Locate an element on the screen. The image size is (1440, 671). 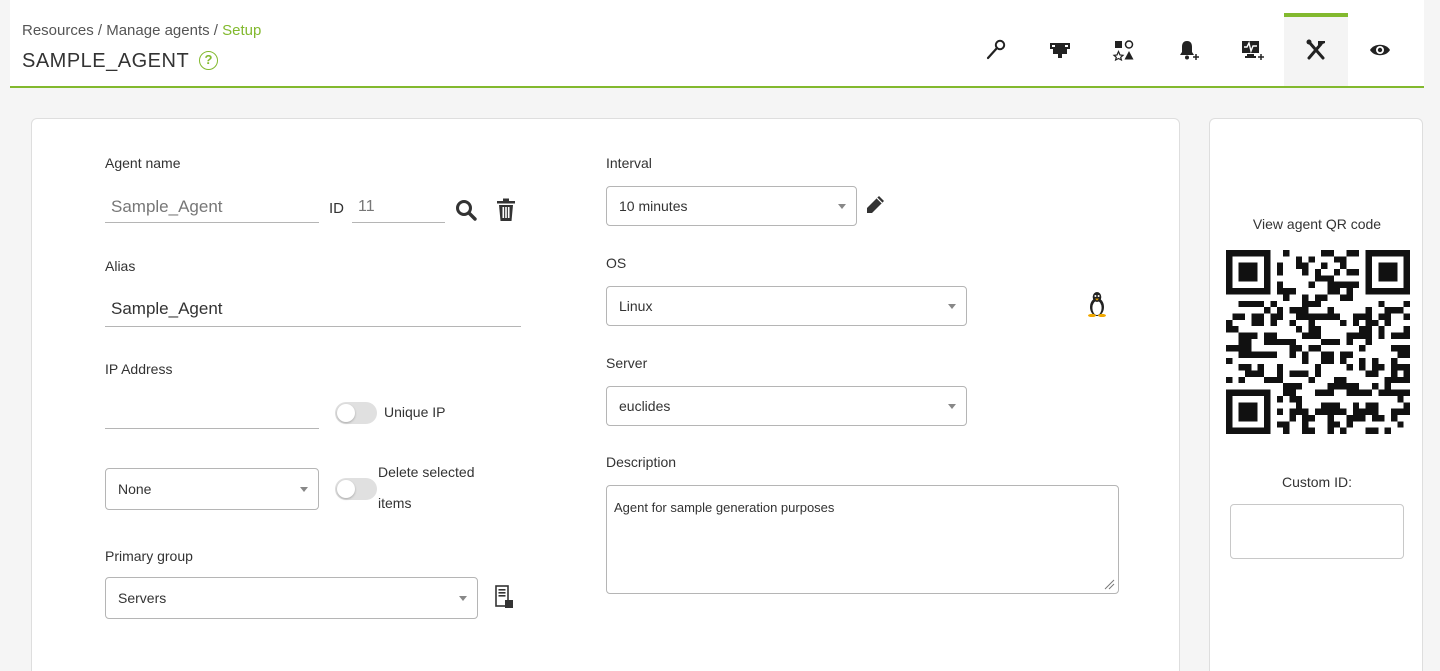
edit-interval-button is located at coordinates (875, 205).